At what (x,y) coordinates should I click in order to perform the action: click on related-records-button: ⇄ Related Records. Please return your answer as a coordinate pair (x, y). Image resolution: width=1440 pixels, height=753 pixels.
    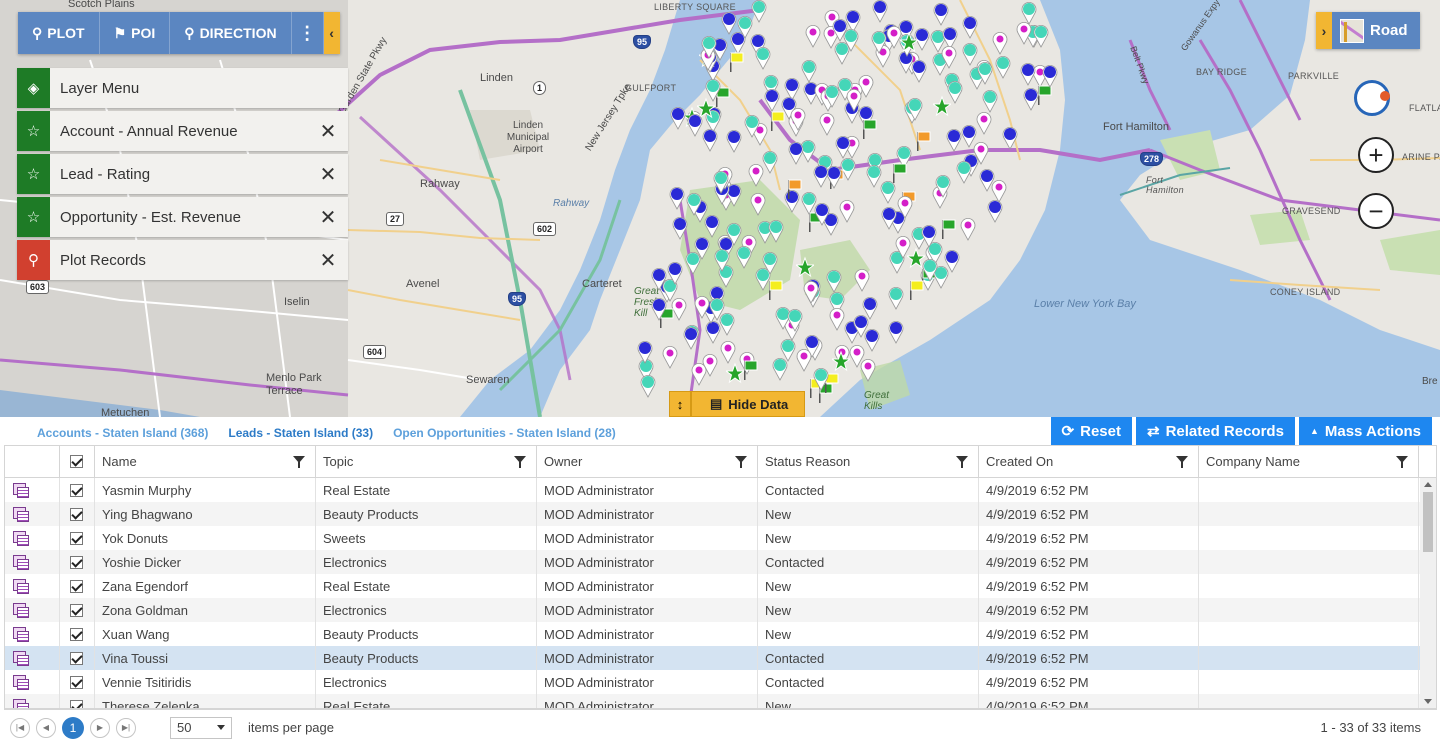
    Looking at the image, I should click on (1215, 431).